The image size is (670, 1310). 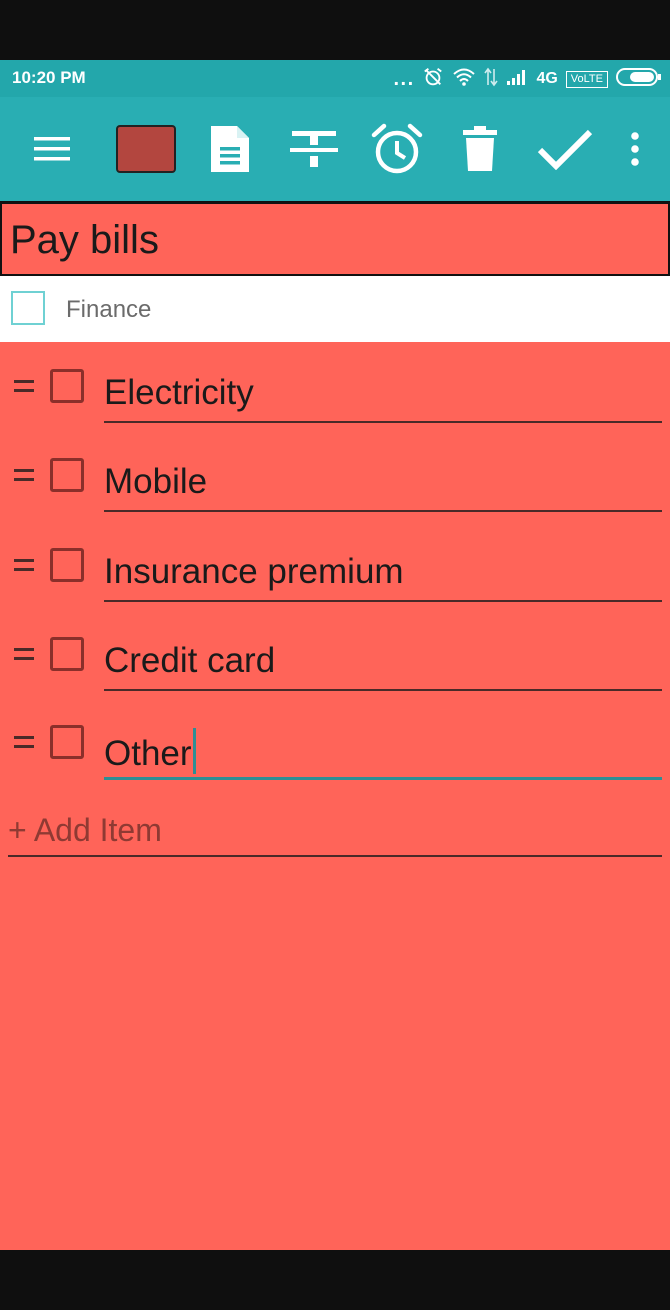 What do you see at coordinates (335, 78) in the screenshot?
I see `status-bar: 10:20 PM ... 4G VoLTE` at bounding box center [335, 78].